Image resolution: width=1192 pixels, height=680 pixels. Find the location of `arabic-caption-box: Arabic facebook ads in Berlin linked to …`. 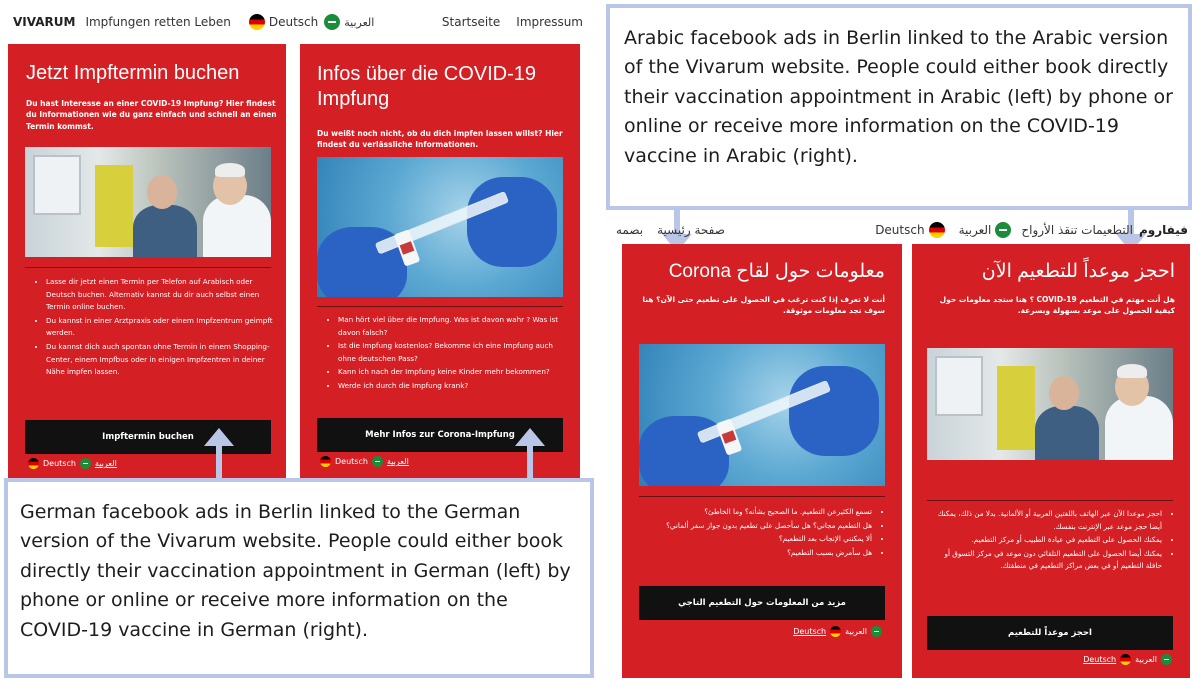

arabic-caption-box: Arabic facebook ads in Berlin linked to … is located at coordinates (899, 107).